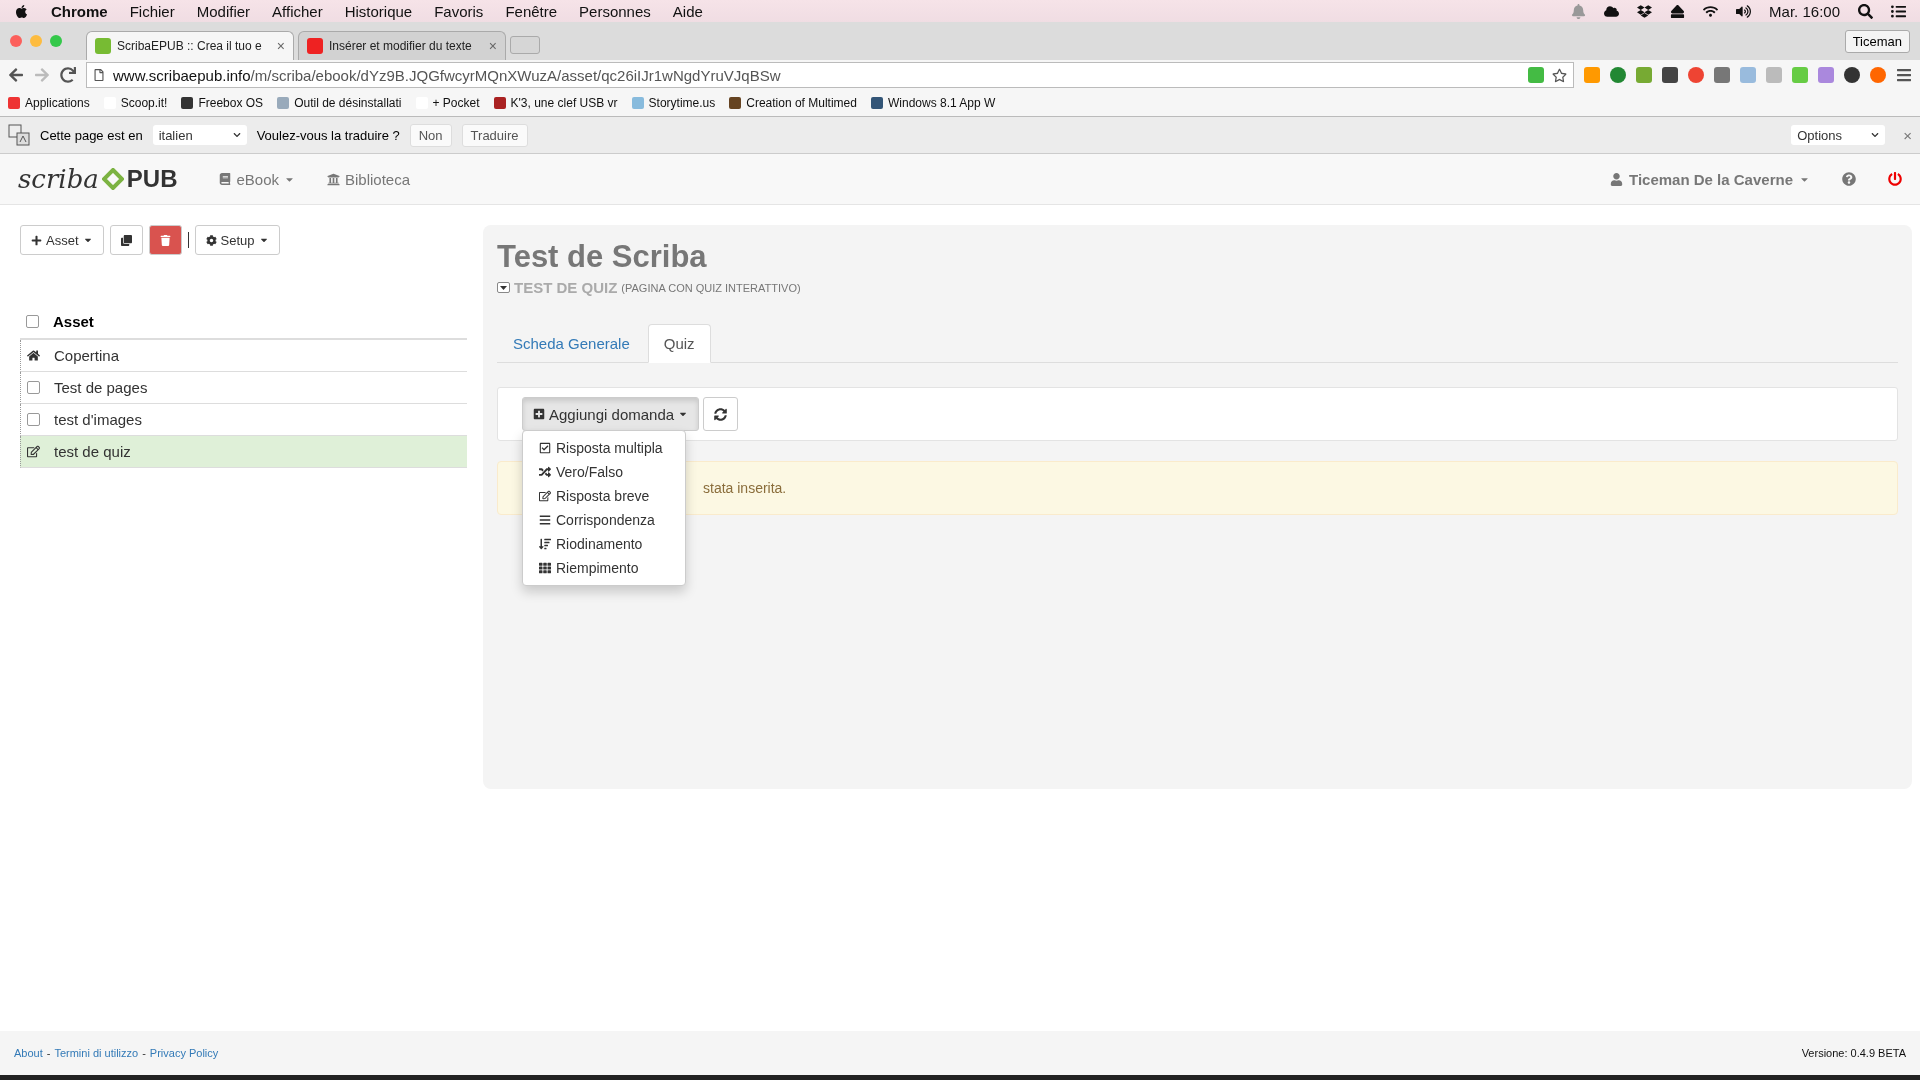 This screenshot has height=1080, width=1920. Describe the element at coordinates (1612, 11) in the screenshot. I see `cloud-icon` at that location.